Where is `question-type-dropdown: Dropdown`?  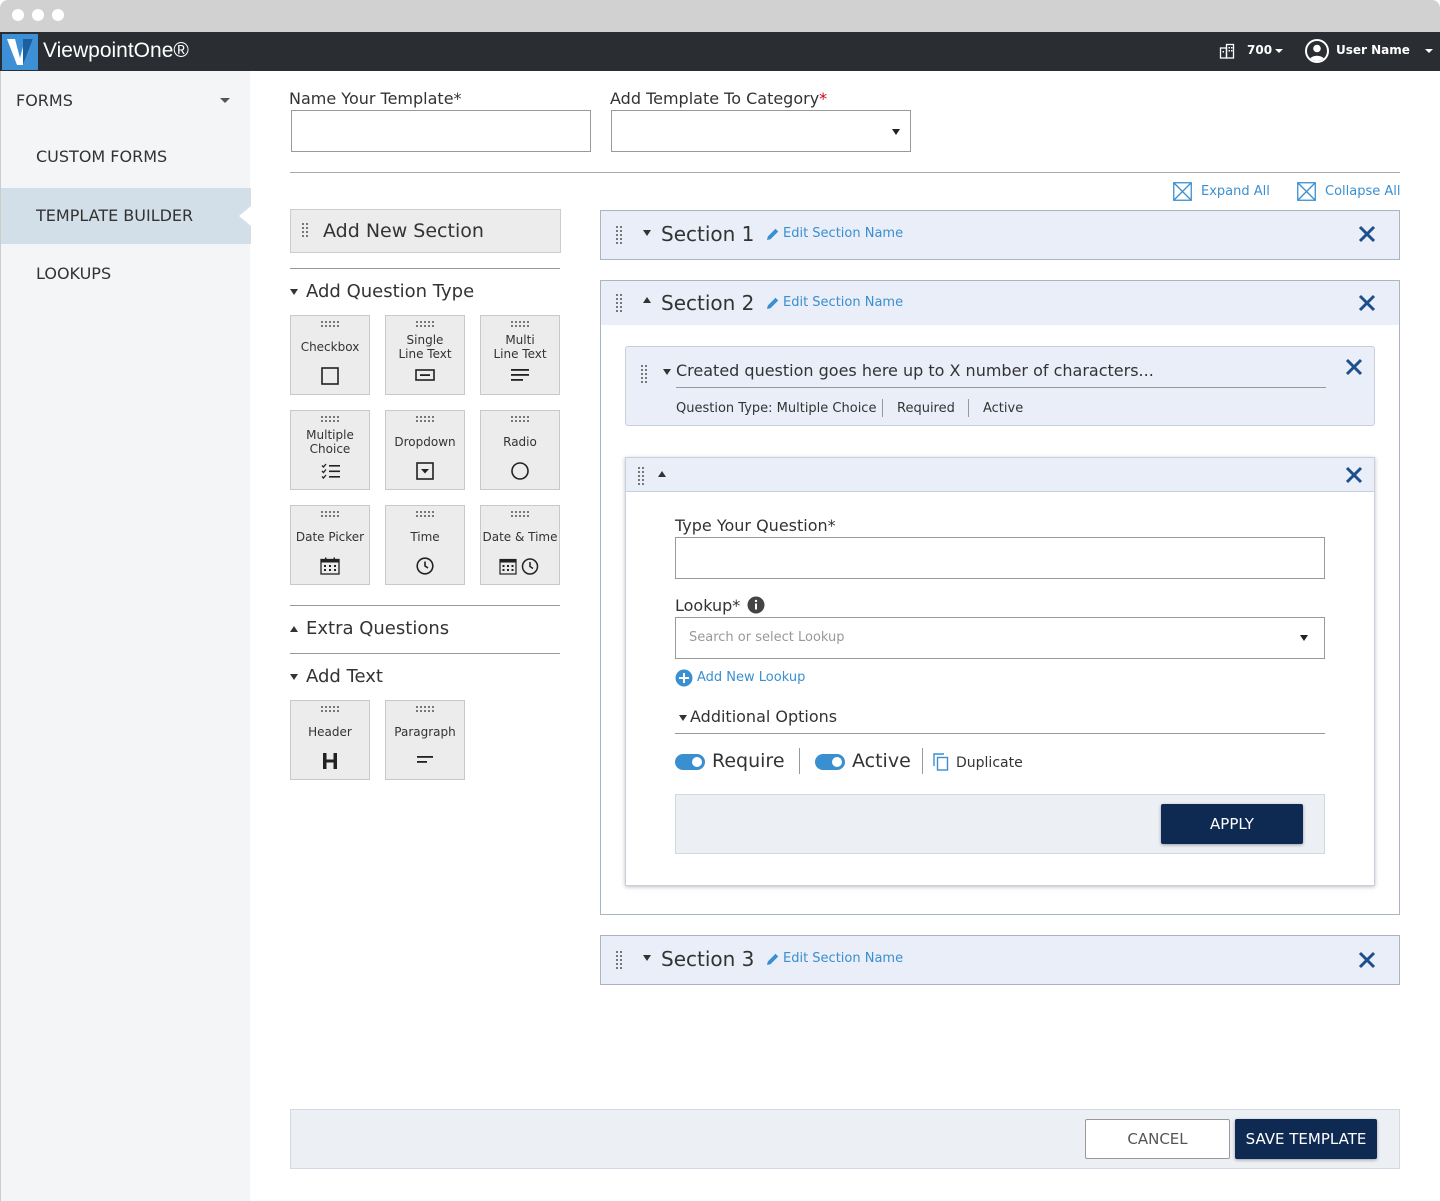 question-type-dropdown: Dropdown is located at coordinates (425, 450).